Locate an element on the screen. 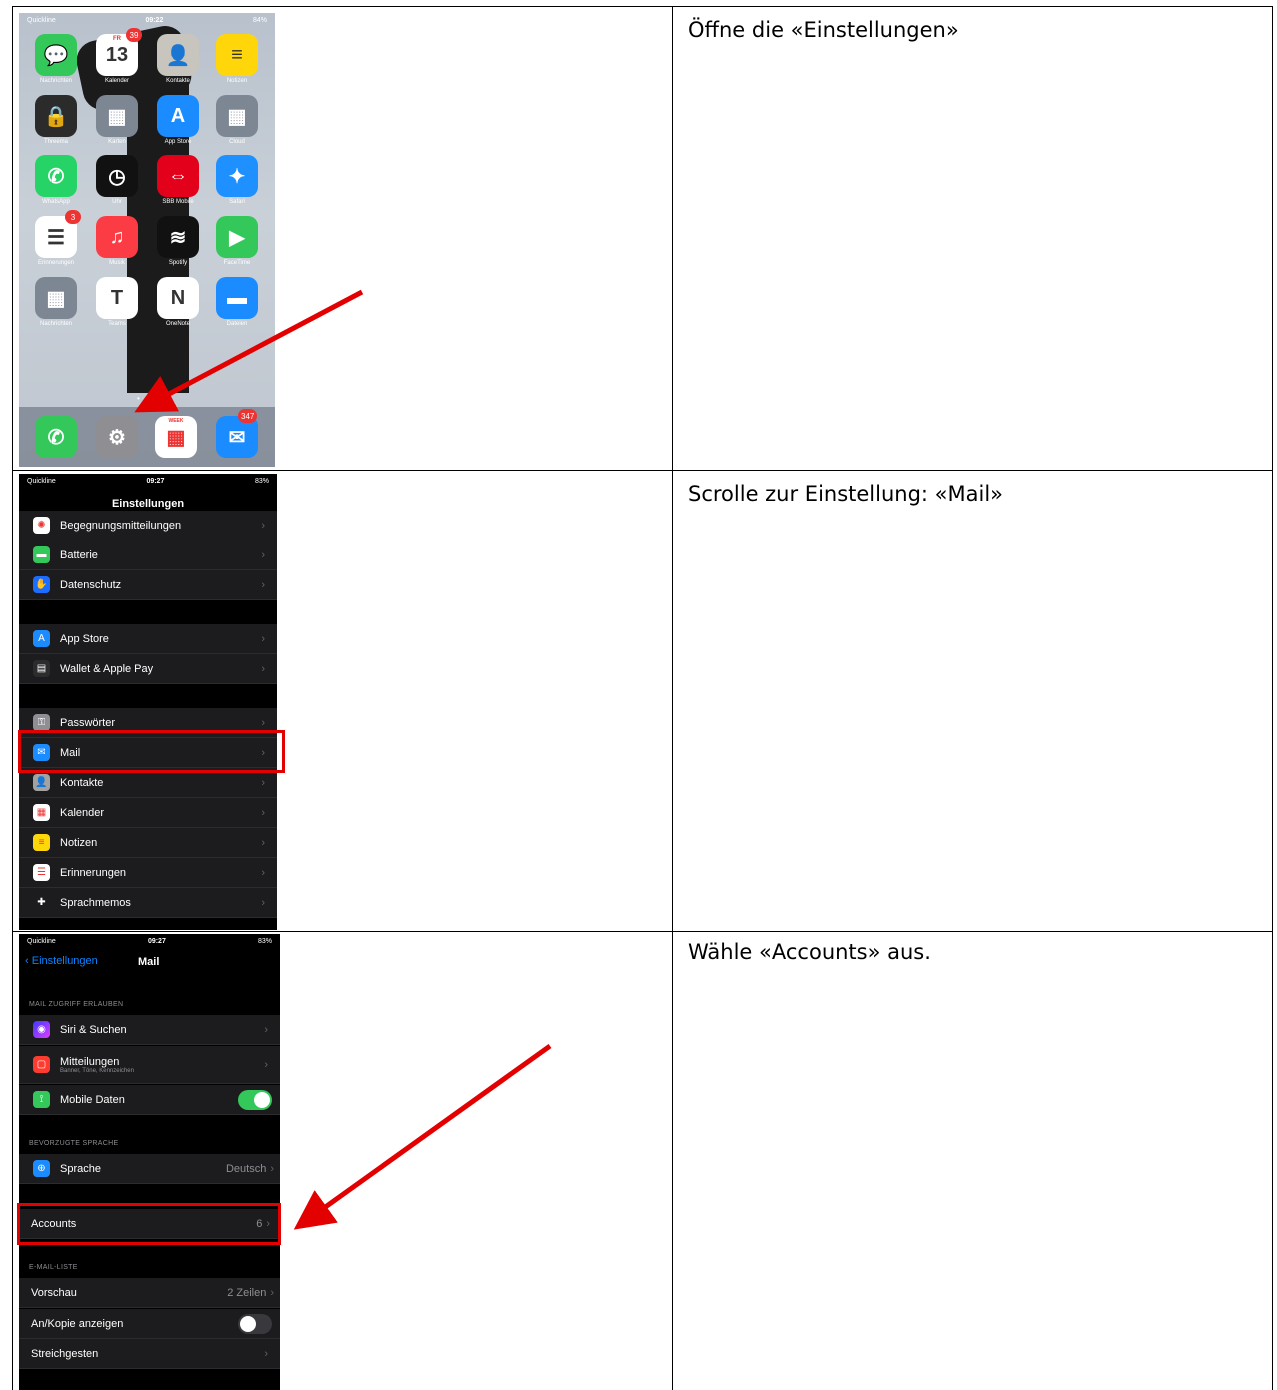  onenote-icon: N is located at coordinates (178, 298).